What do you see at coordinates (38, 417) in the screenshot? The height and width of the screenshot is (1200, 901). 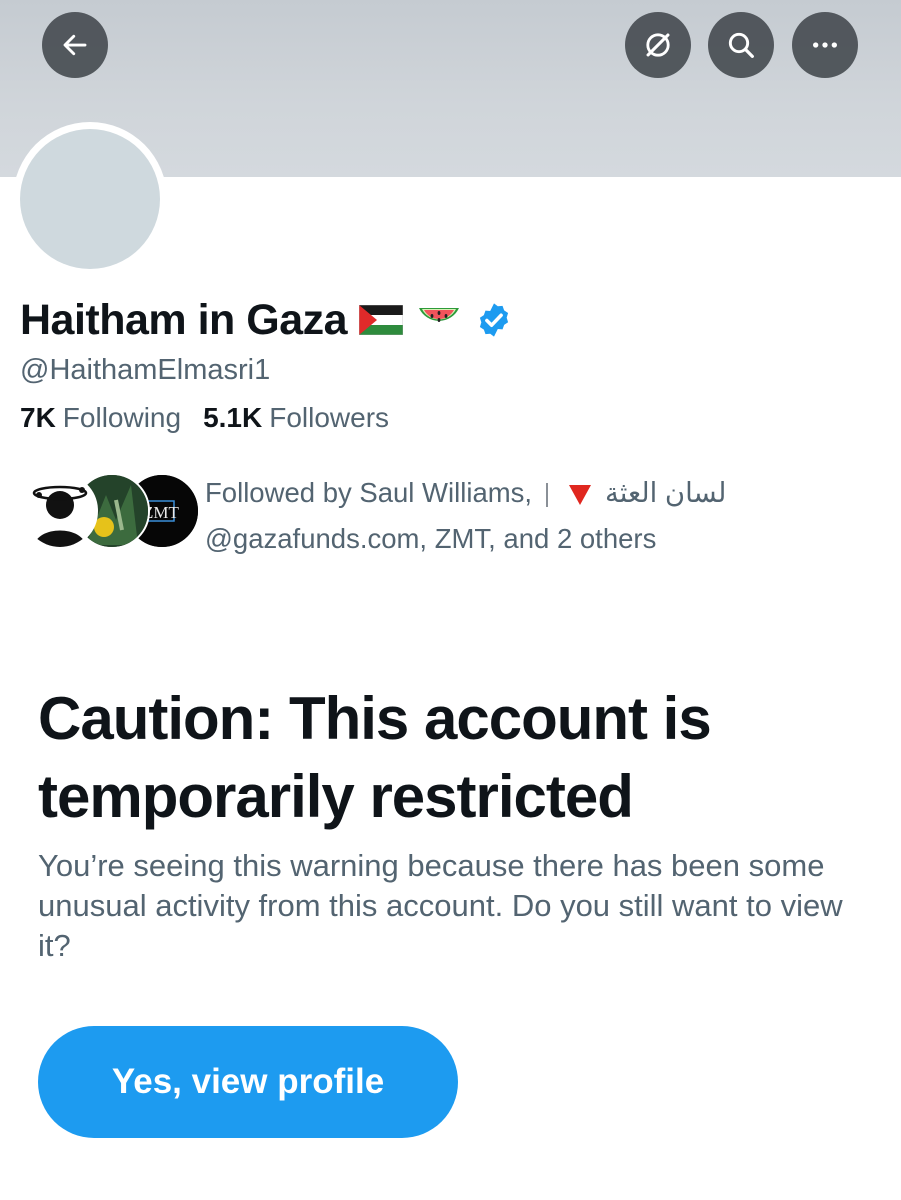 I see `following-count: 7K` at bounding box center [38, 417].